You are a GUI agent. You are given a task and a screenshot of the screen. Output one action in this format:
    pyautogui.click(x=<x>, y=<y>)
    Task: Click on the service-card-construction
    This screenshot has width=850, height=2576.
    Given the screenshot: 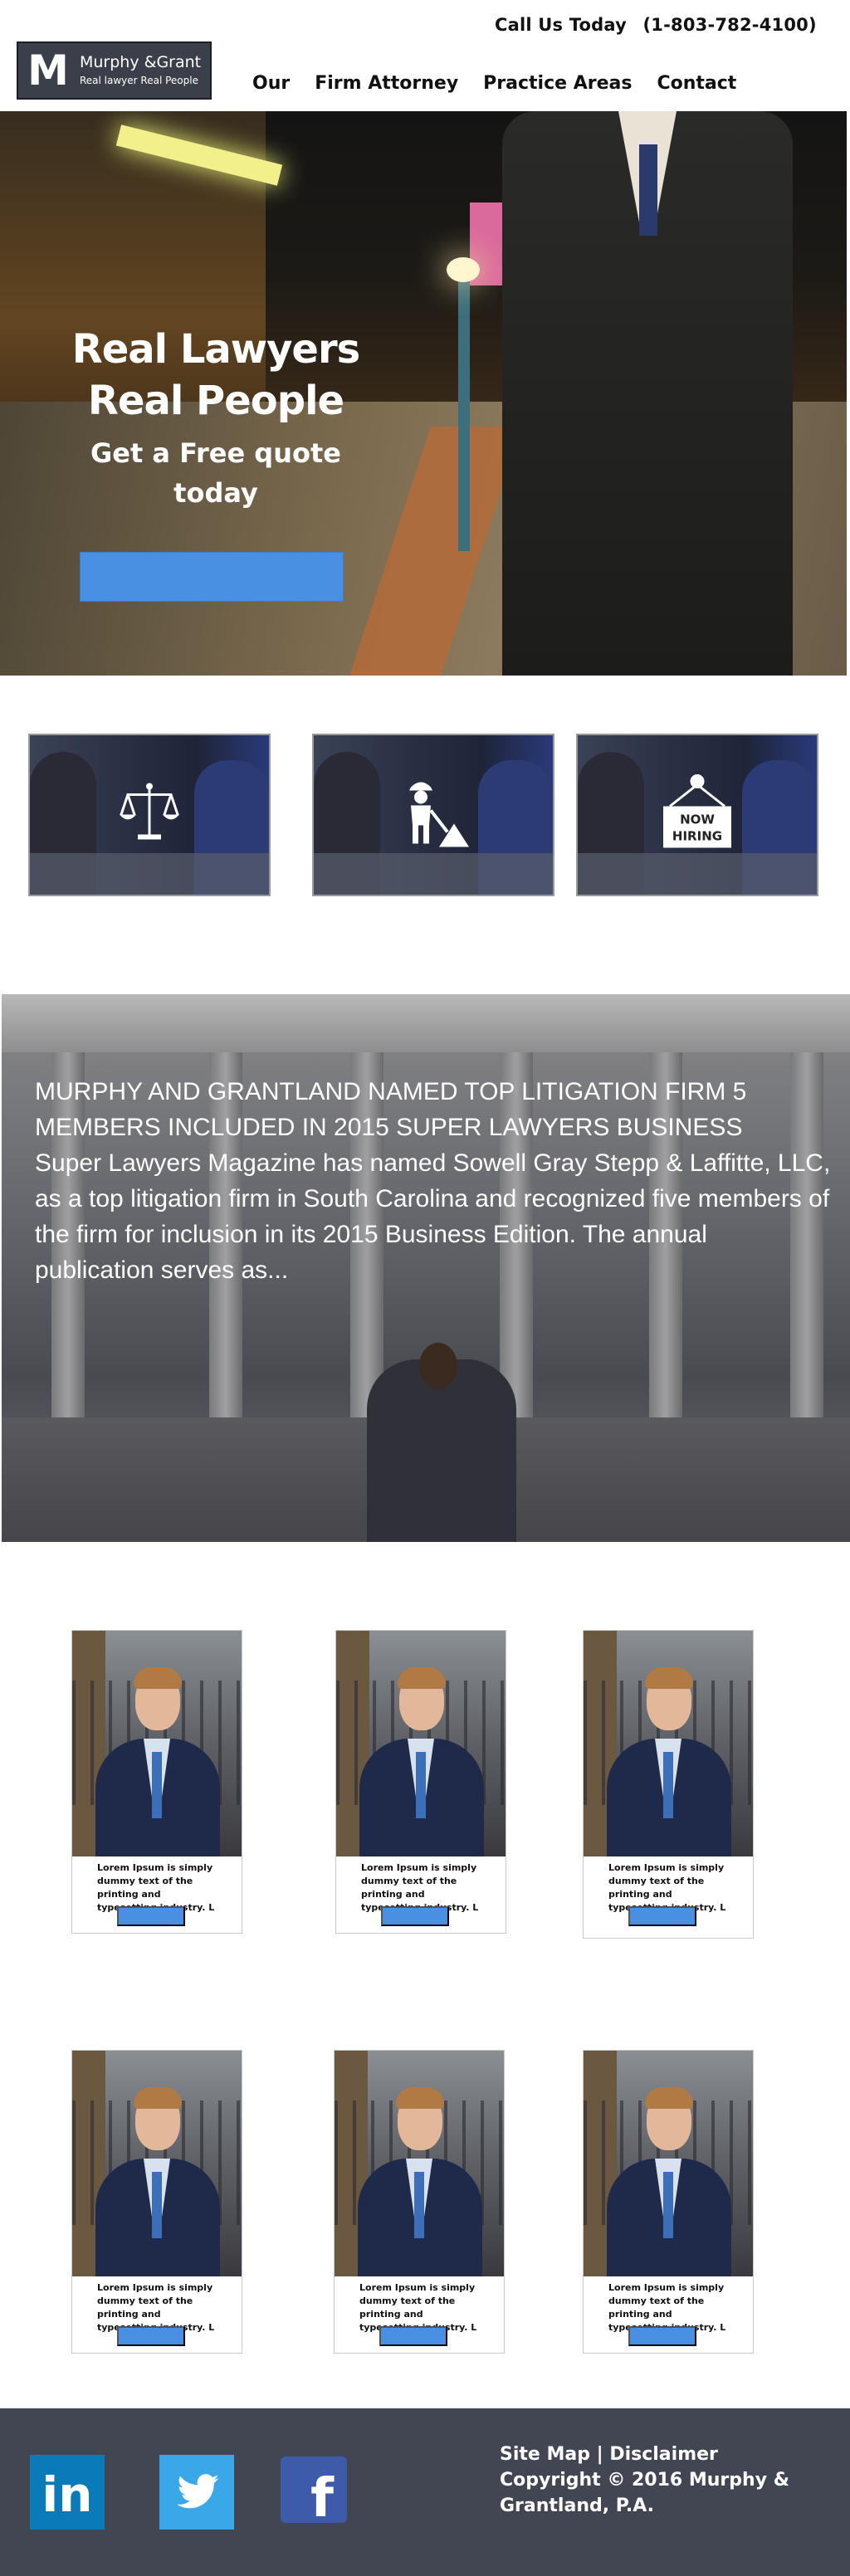 What is the action you would take?
    pyautogui.click(x=433, y=815)
    